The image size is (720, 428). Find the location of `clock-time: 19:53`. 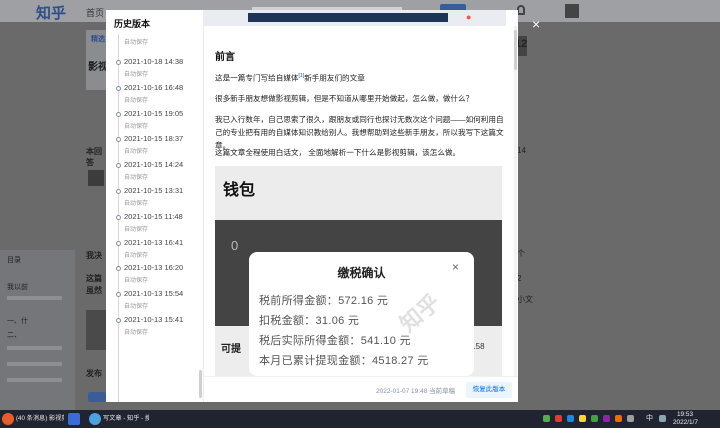

clock-time: 19:53 is located at coordinates (685, 414).